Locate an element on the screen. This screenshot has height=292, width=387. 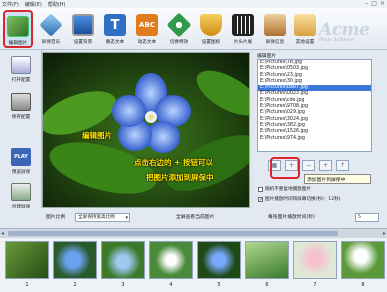
tool-dynamic-text: ABC 动态文本 is located at coordinates (147, 29).